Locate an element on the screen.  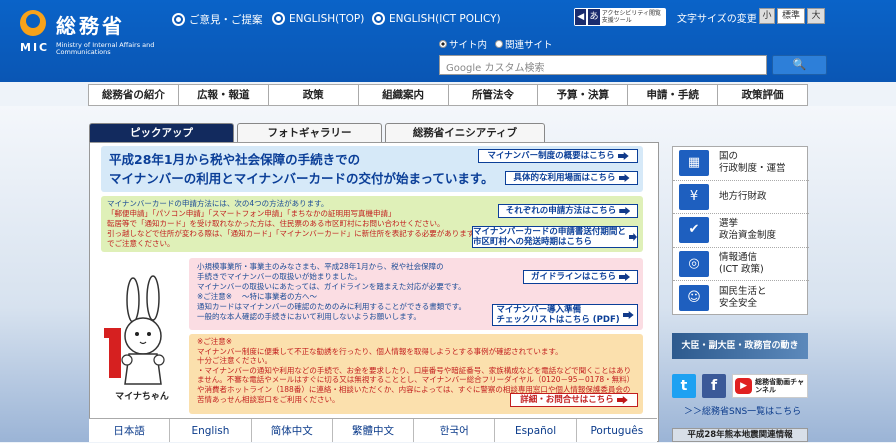
scope-site: サイト内 is located at coordinates (463, 44).